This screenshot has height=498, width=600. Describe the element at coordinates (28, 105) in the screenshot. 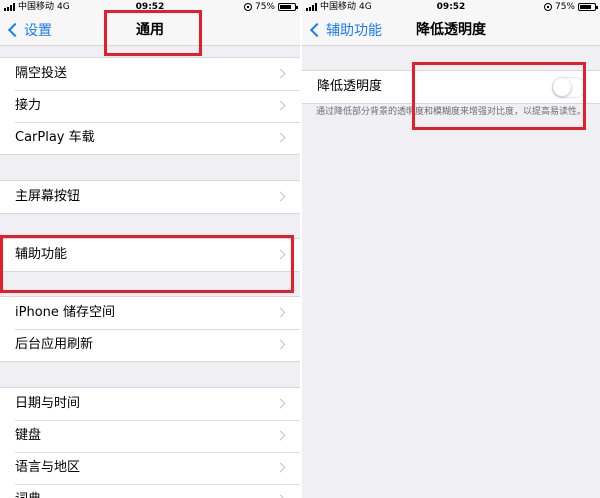

I see `settings-item-label: 接力` at that location.